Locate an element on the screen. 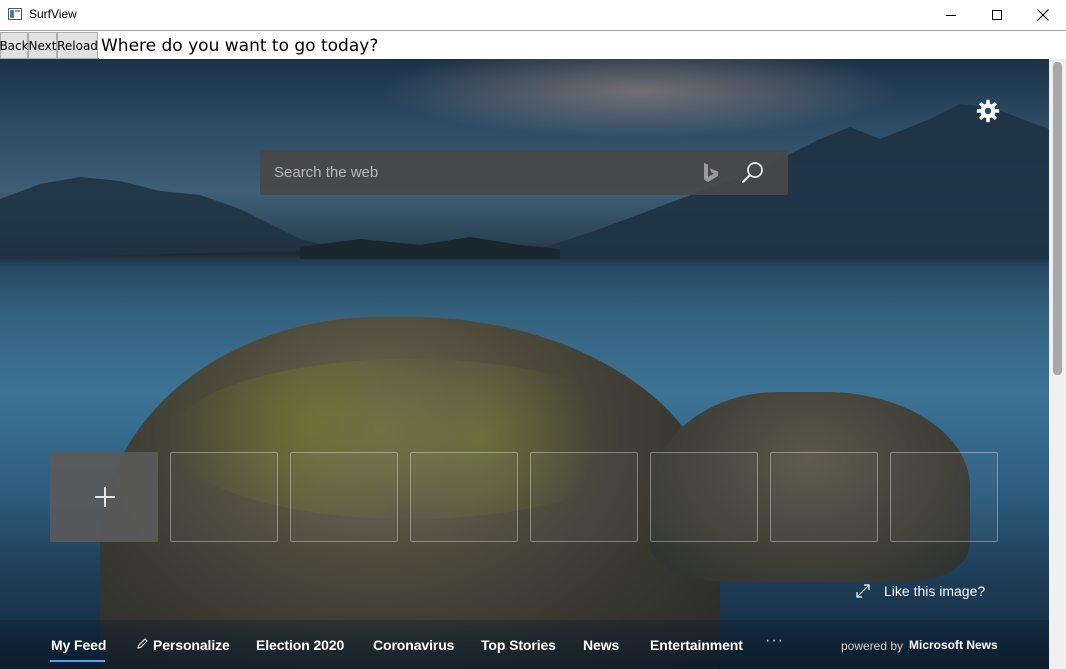 Image resolution: width=1066 pixels, height=669 pixels. settings-button is located at coordinates (988, 112).